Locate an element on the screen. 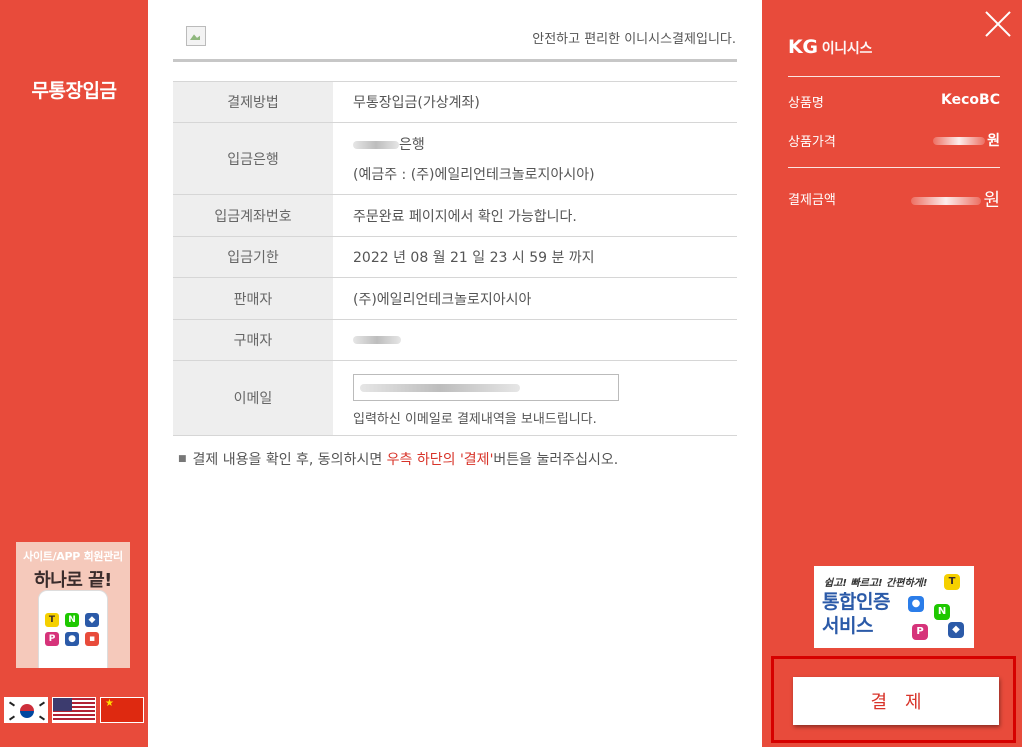  promo-line-1: 사이트/APP 회원관리 is located at coordinates (73, 556).